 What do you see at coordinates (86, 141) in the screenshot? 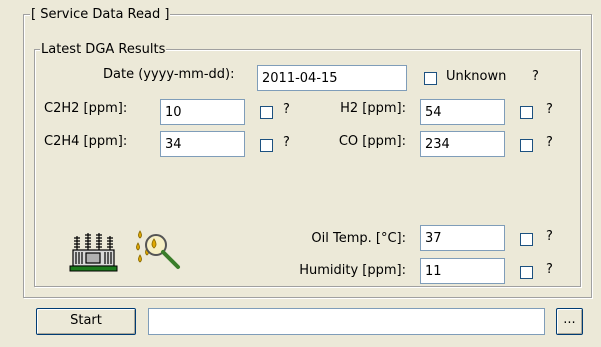
I see `c2h4-label: C2H4 [ppm]:` at bounding box center [86, 141].